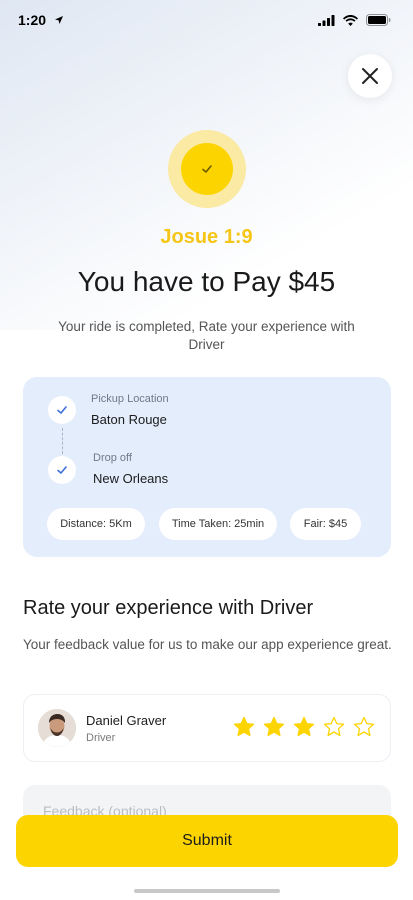  Describe the element at coordinates (126, 720) in the screenshot. I see `driver-name: Daniel Graver` at that location.